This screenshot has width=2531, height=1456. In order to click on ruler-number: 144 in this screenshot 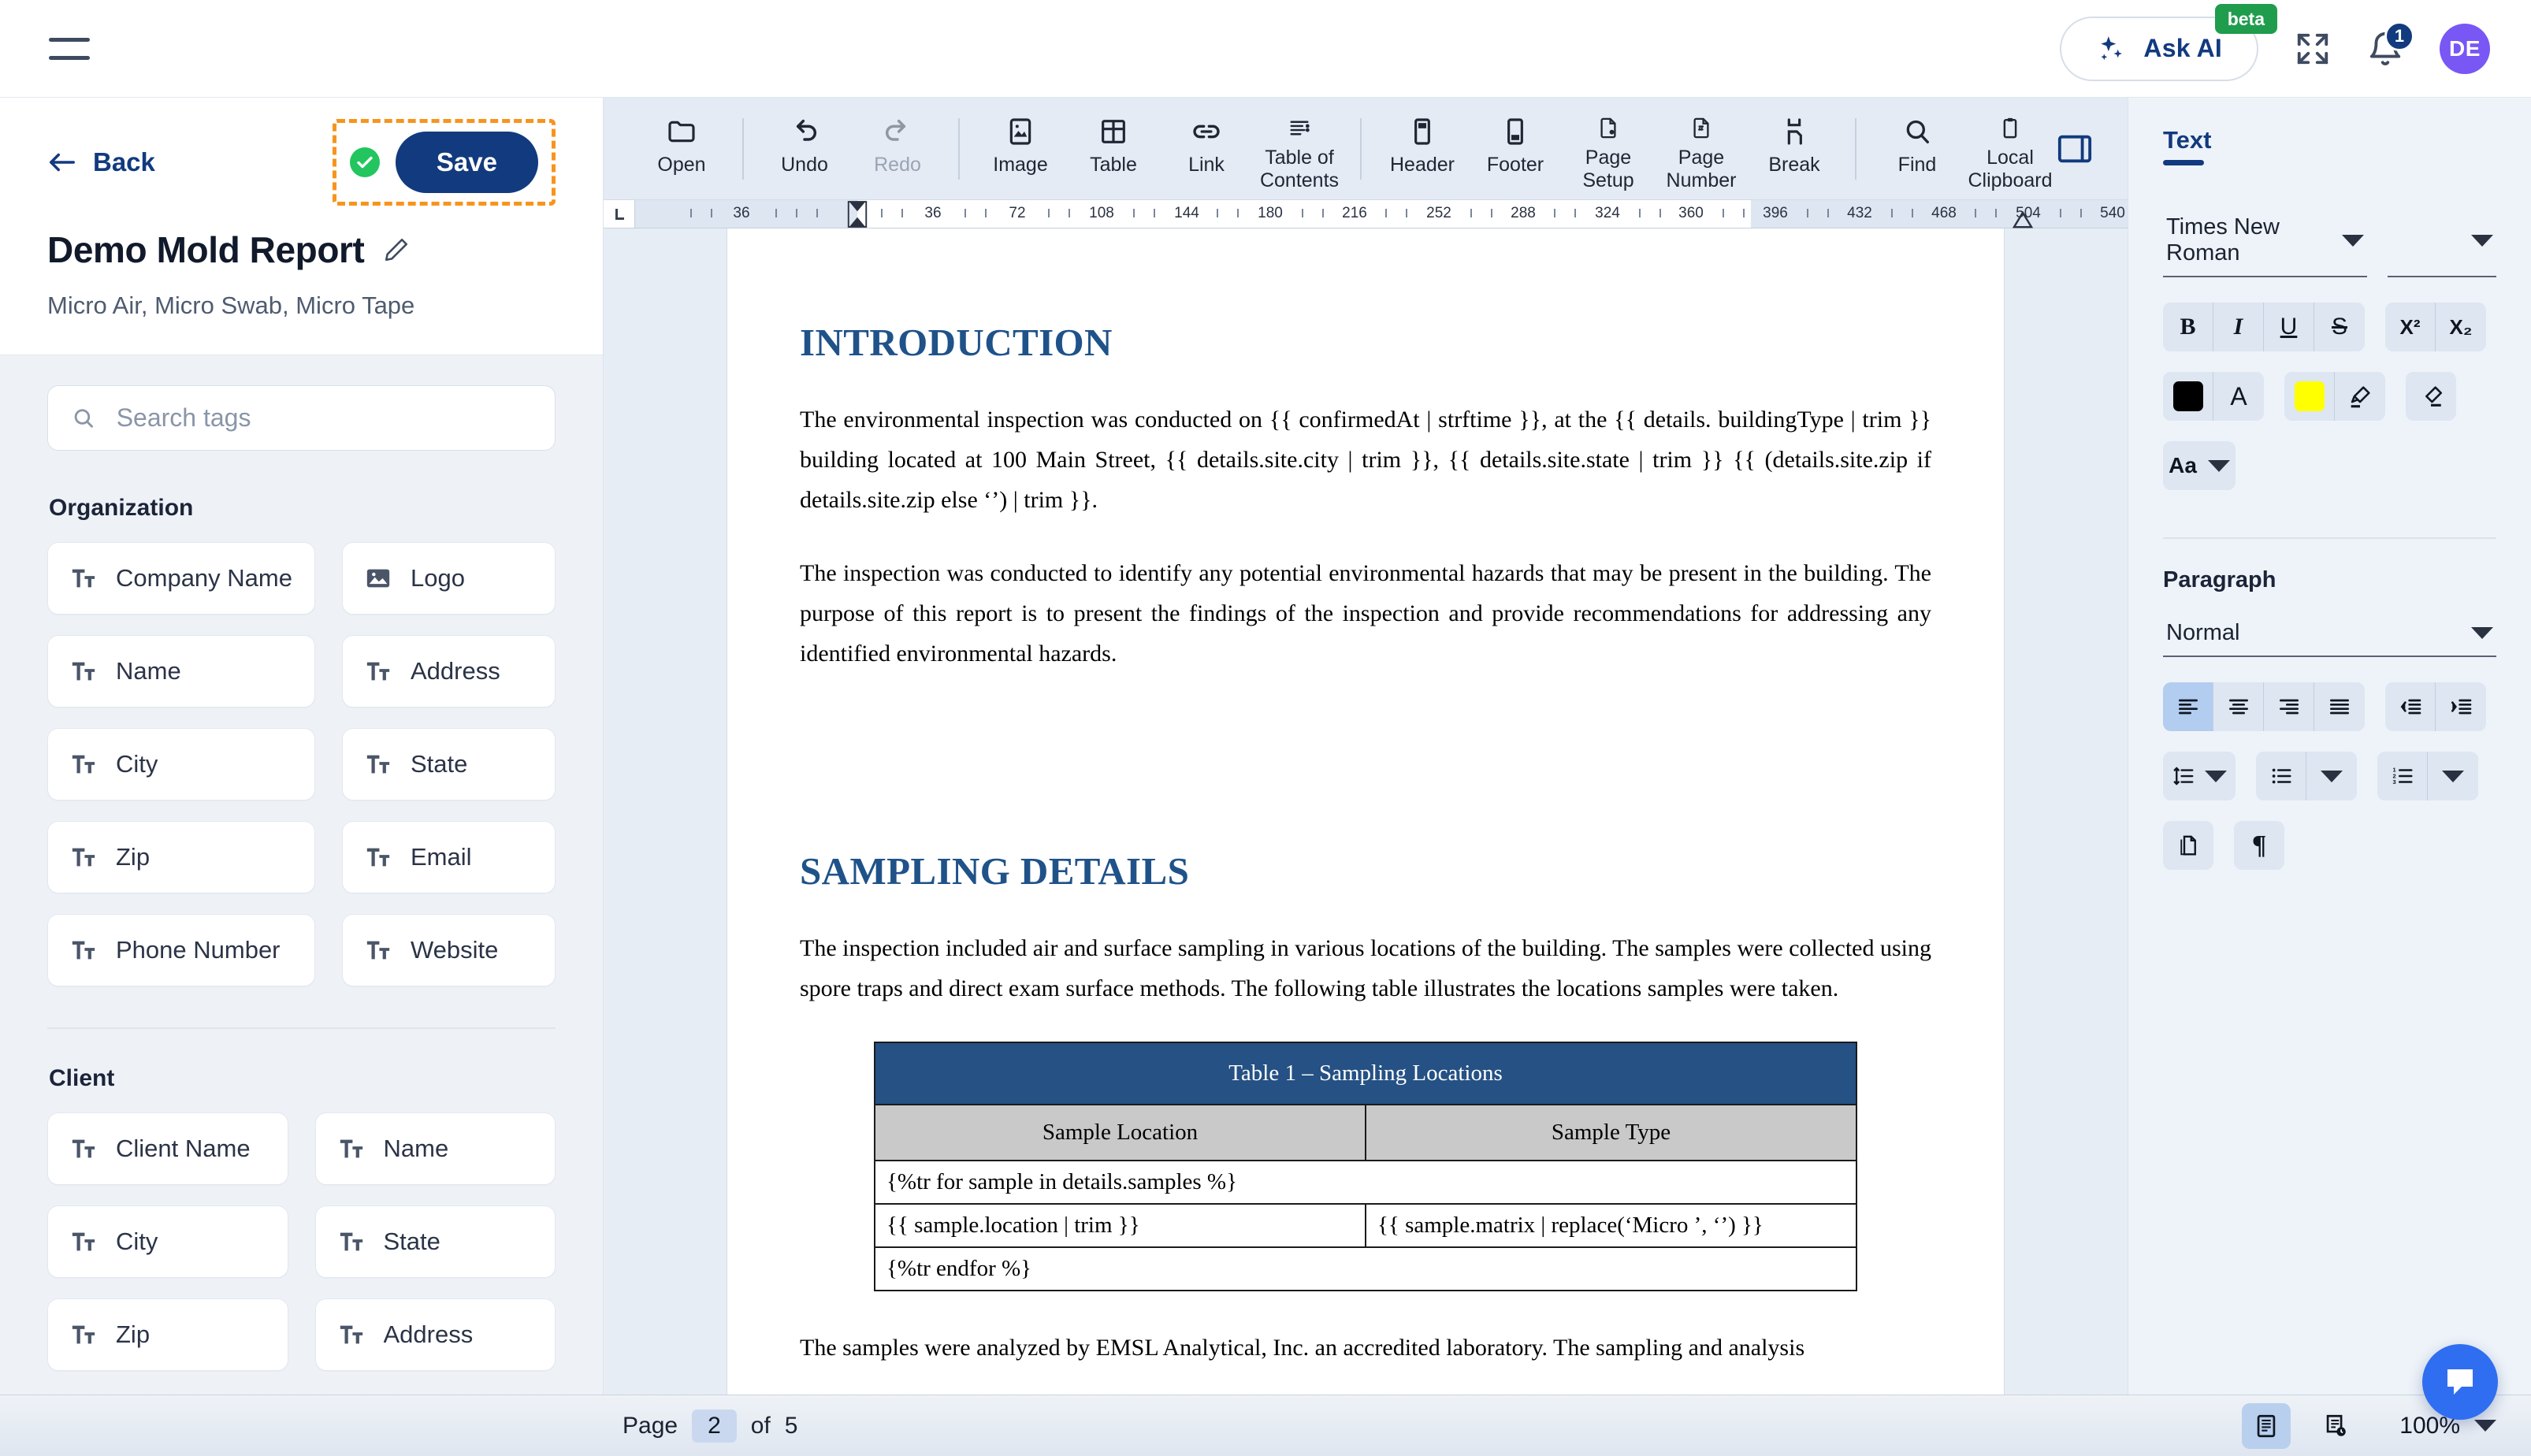, I will do `click(1186, 213)`.